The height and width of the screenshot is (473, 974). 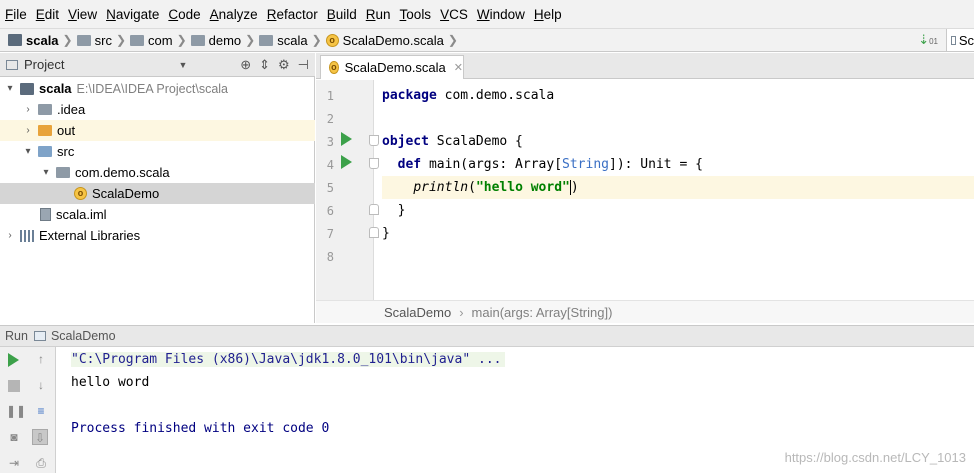 What do you see at coordinates (222, 40) in the screenshot?
I see `breadcrumb-demo: demo ❯` at bounding box center [222, 40].